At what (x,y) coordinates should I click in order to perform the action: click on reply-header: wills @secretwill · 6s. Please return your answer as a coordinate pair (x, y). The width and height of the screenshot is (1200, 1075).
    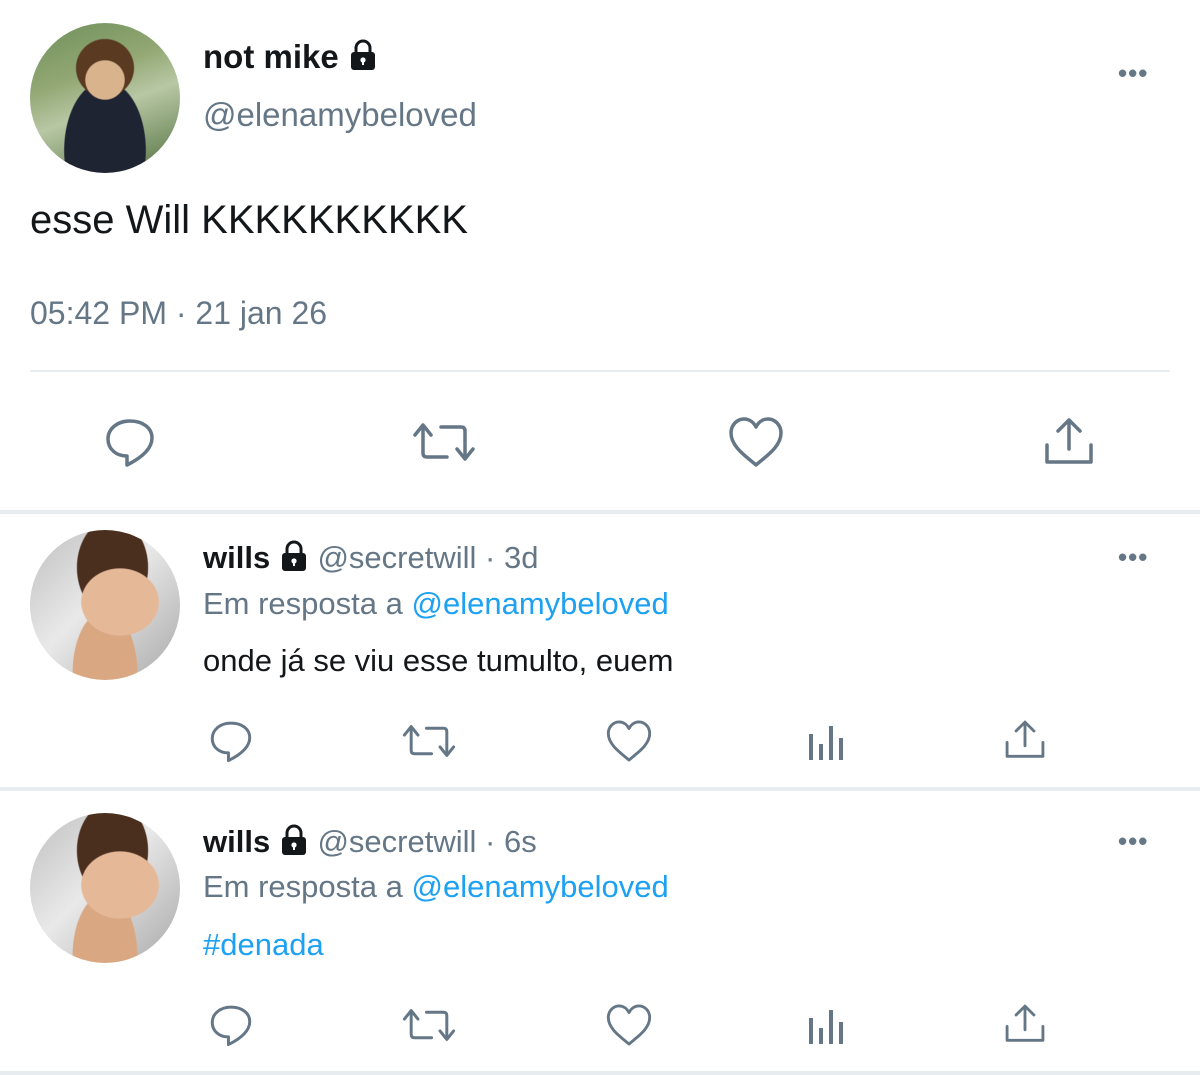
    Looking at the image, I should click on (370, 844).